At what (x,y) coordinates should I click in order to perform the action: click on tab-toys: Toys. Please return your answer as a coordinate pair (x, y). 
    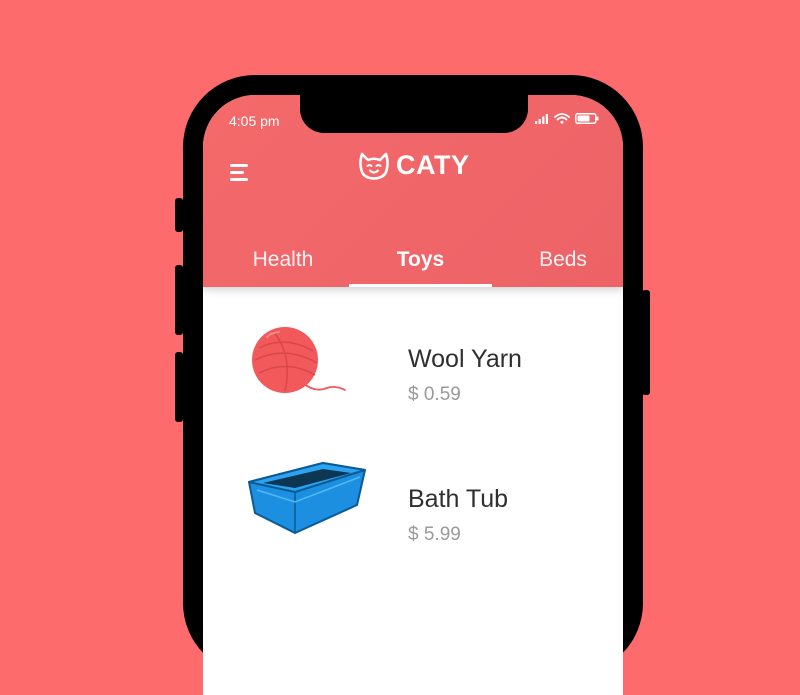
    Looking at the image, I should click on (420, 265).